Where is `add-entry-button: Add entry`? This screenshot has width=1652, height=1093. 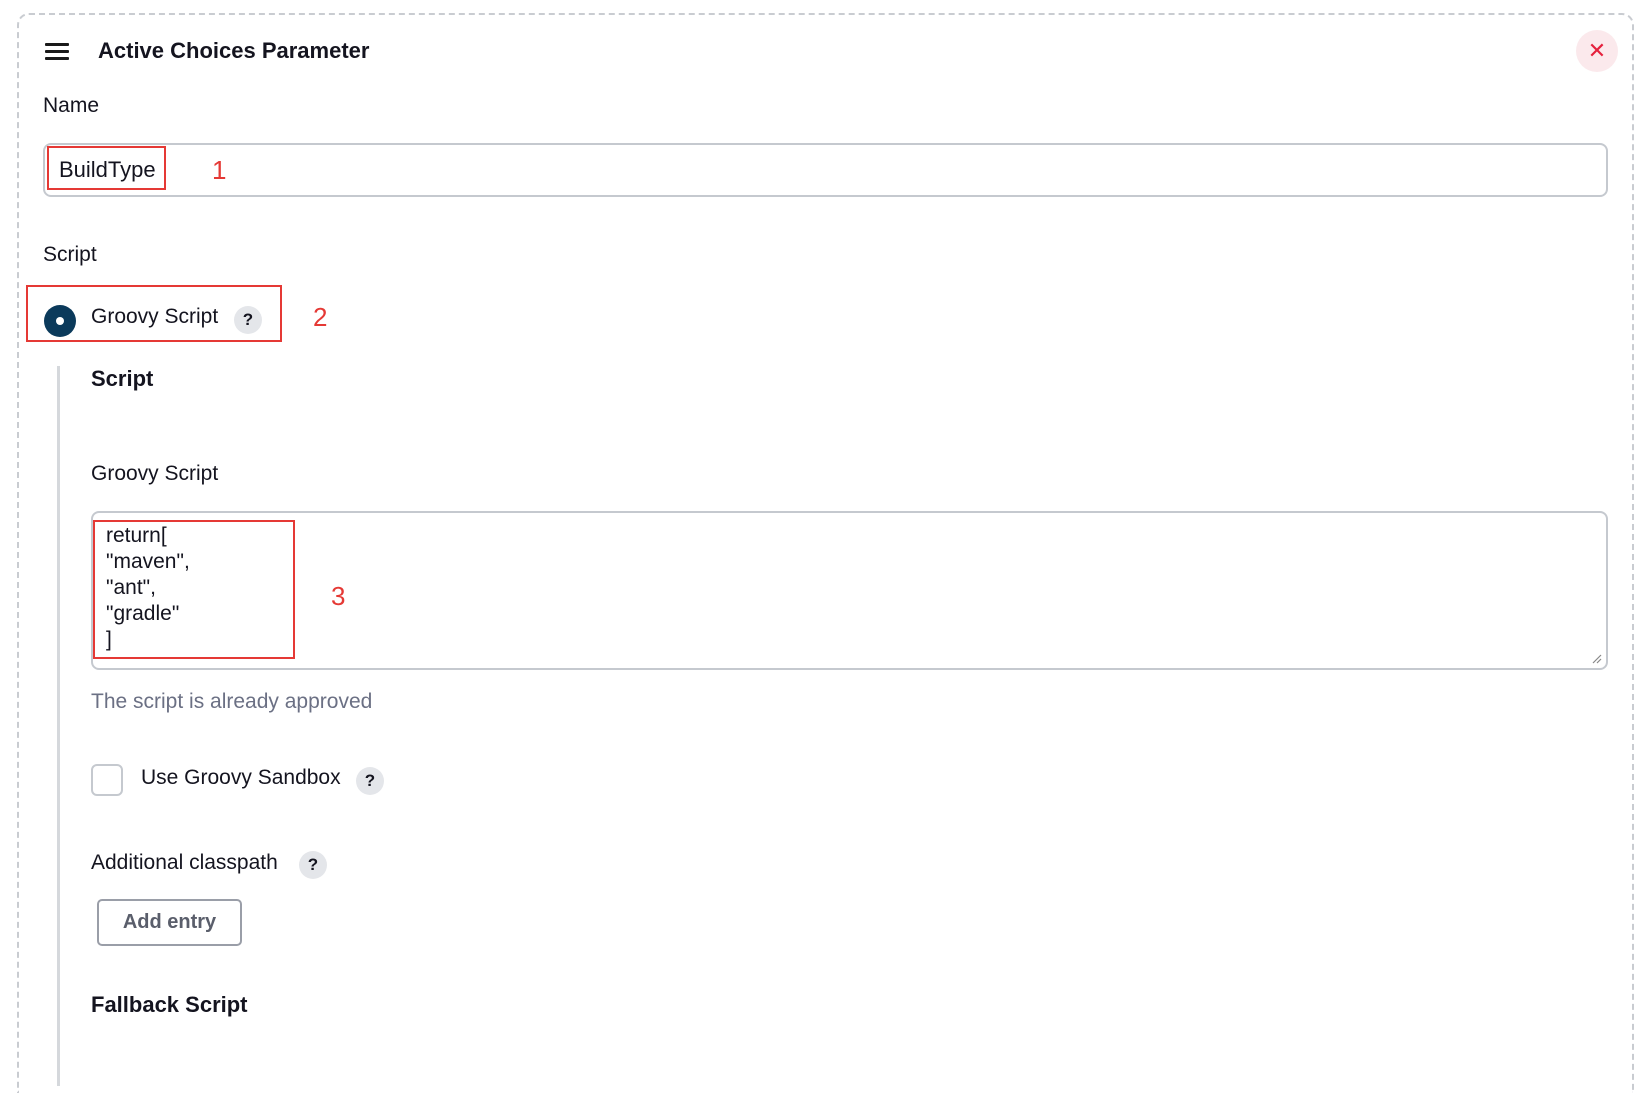
add-entry-button: Add entry is located at coordinates (169, 922).